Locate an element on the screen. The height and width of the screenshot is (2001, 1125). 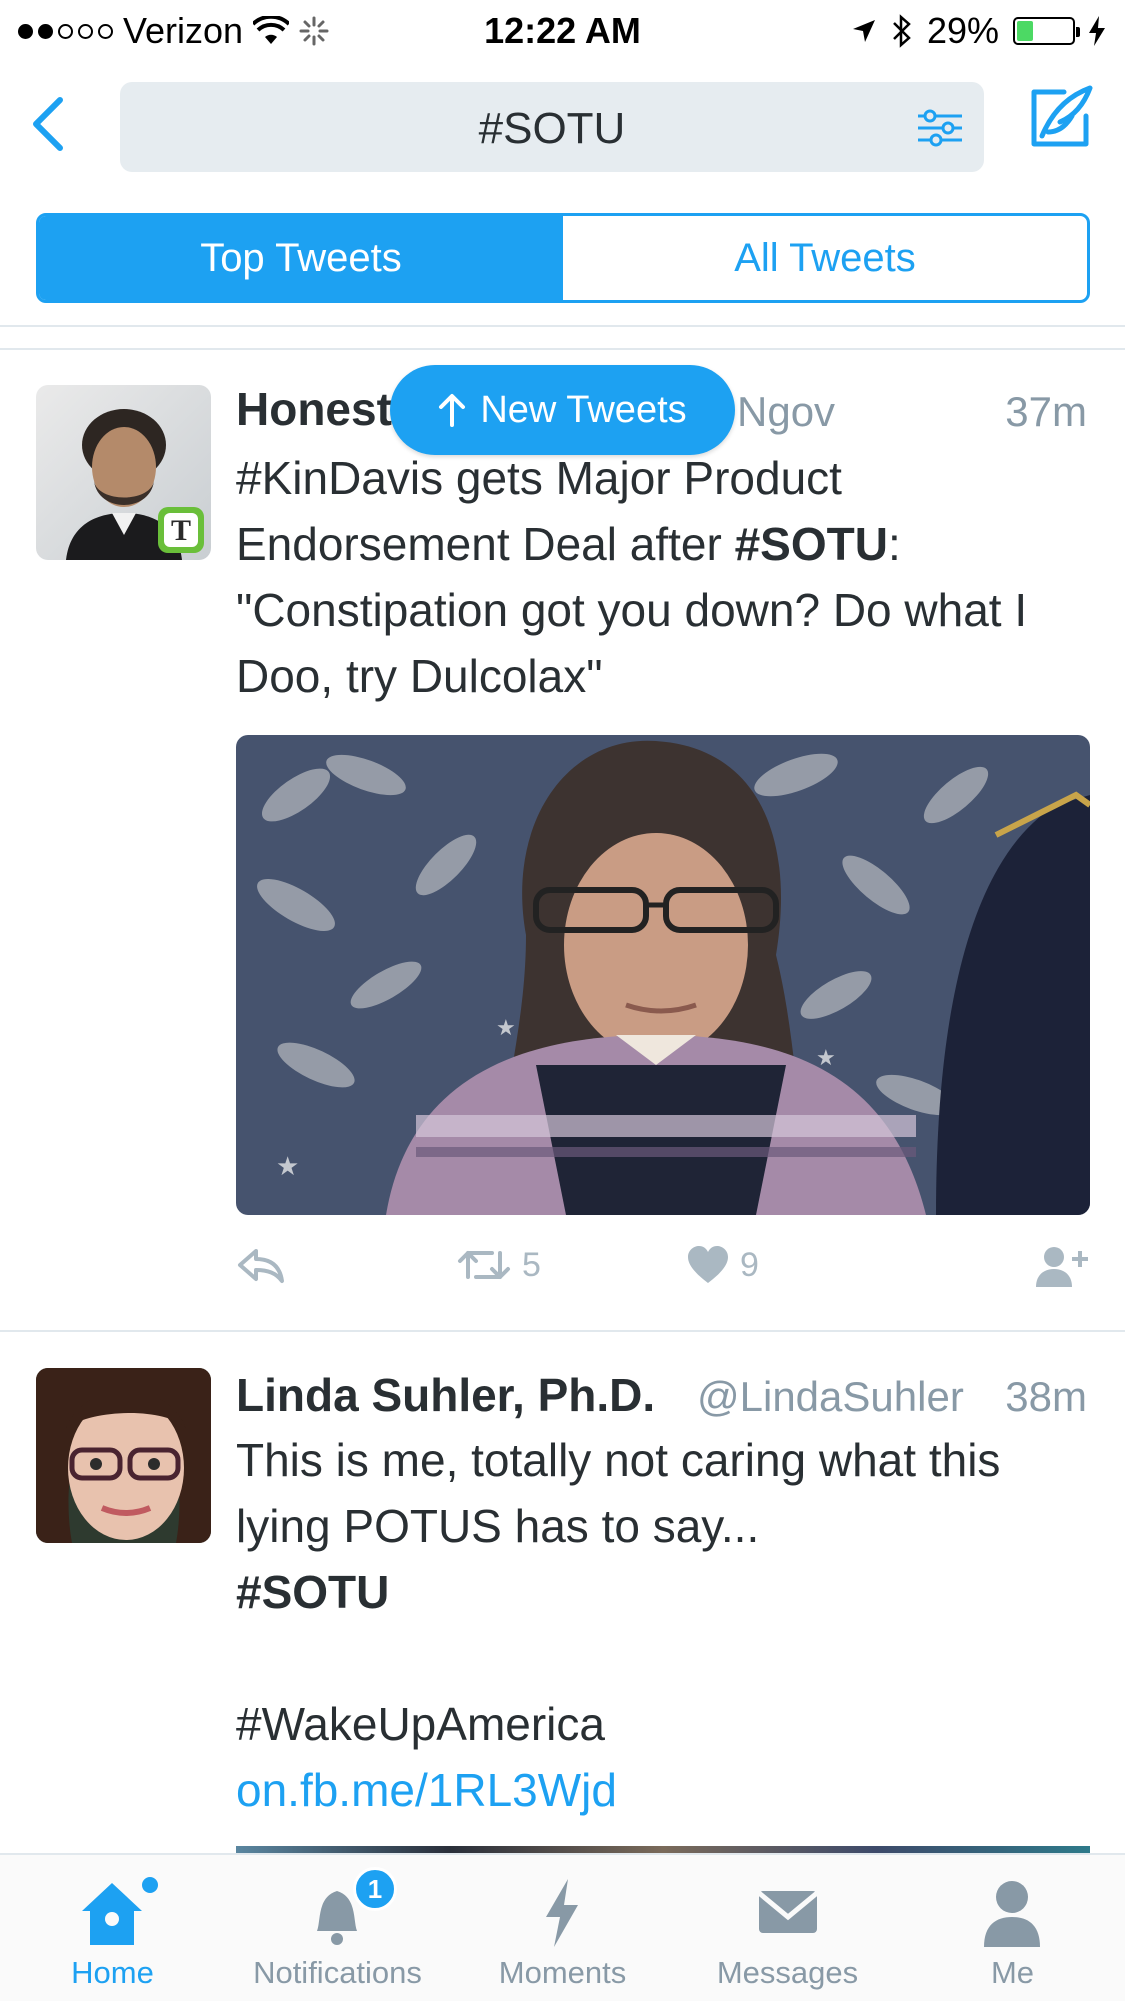
hashtag-link: #WakeUpAmerica is located at coordinates (420, 1724).